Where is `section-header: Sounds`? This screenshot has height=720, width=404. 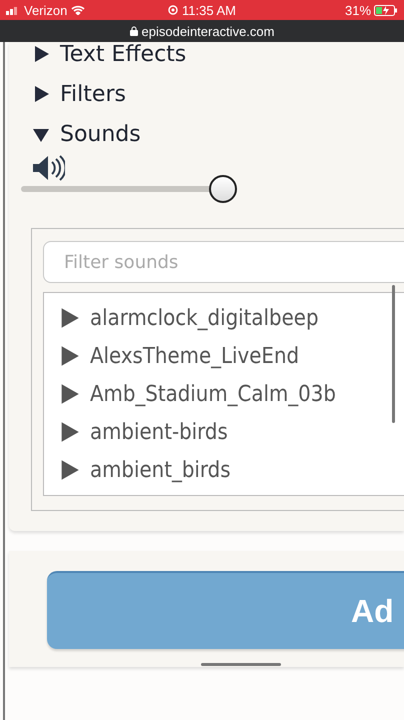 section-header: Sounds is located at coordinates (210, 134).